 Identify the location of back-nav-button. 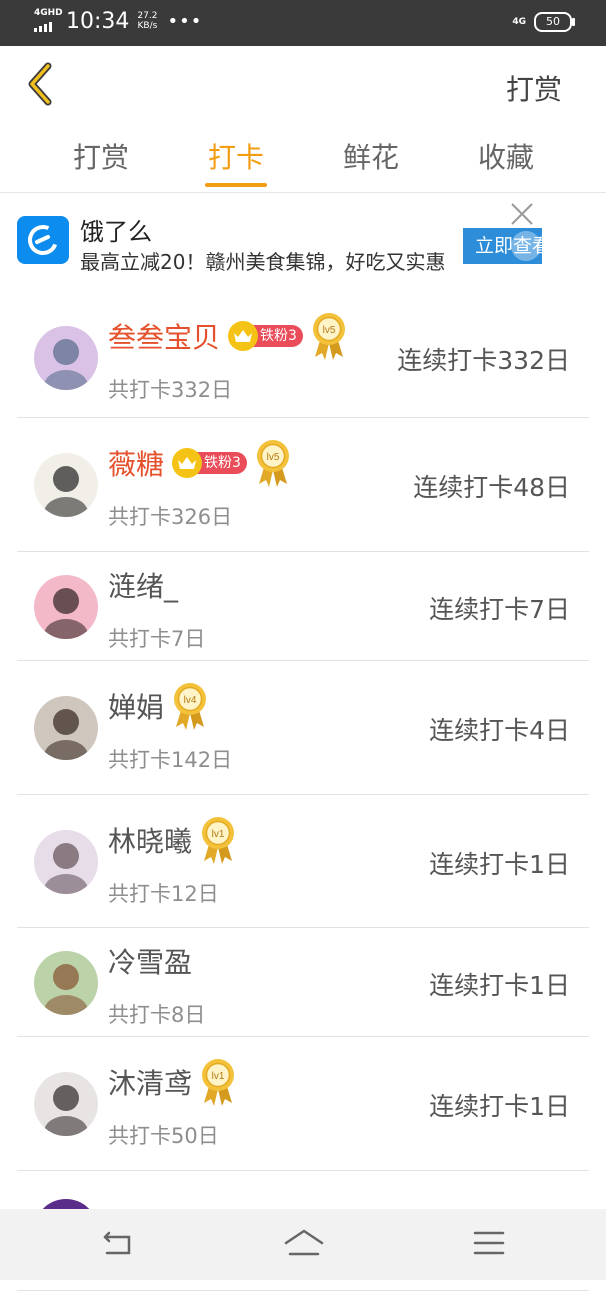
(117, 1243).